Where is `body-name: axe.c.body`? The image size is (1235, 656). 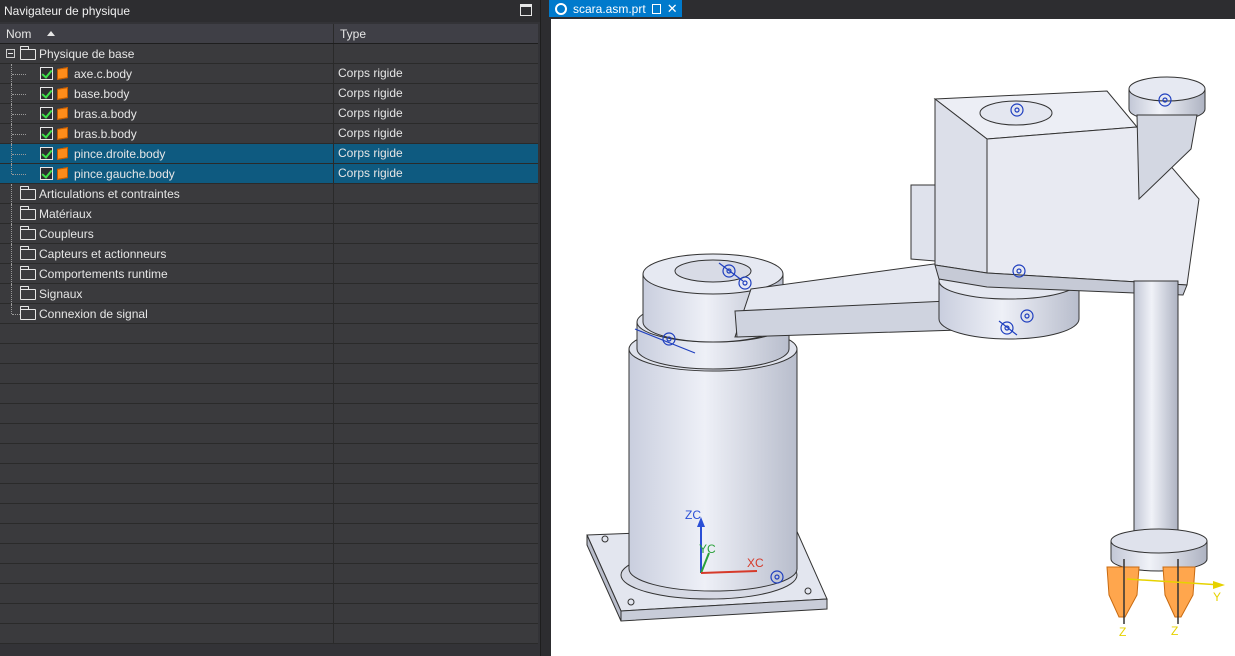 body-name: axe.c.body is located at coordinates (103, 73).